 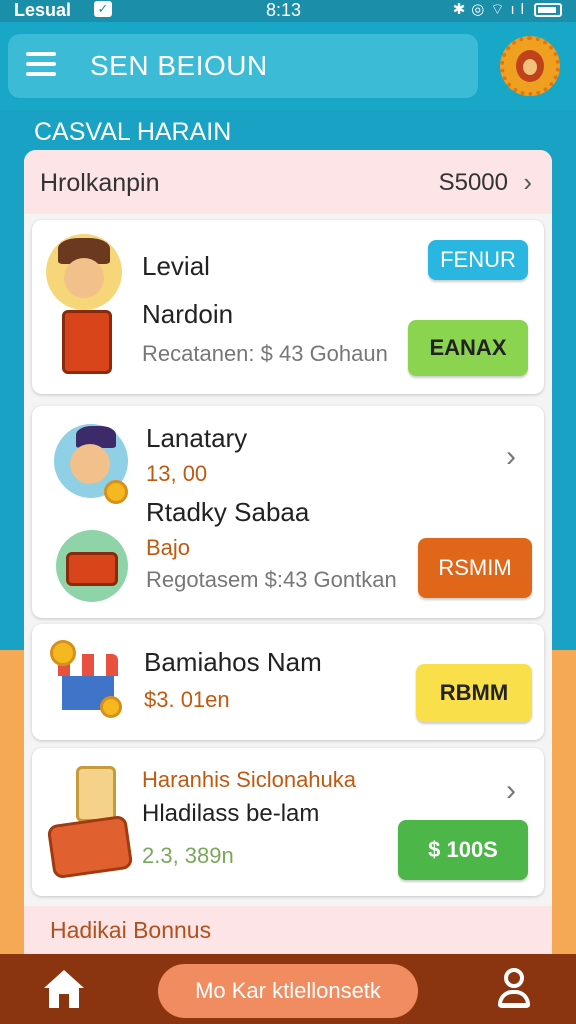 I want to click on app-header-bar: SEN BEIOUN, so click(x=243, y=66).